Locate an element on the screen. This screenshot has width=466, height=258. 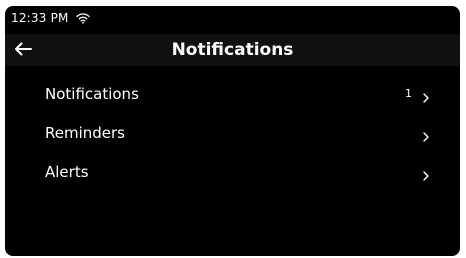
back-arrow-icon is located at coordinates (23, 50).